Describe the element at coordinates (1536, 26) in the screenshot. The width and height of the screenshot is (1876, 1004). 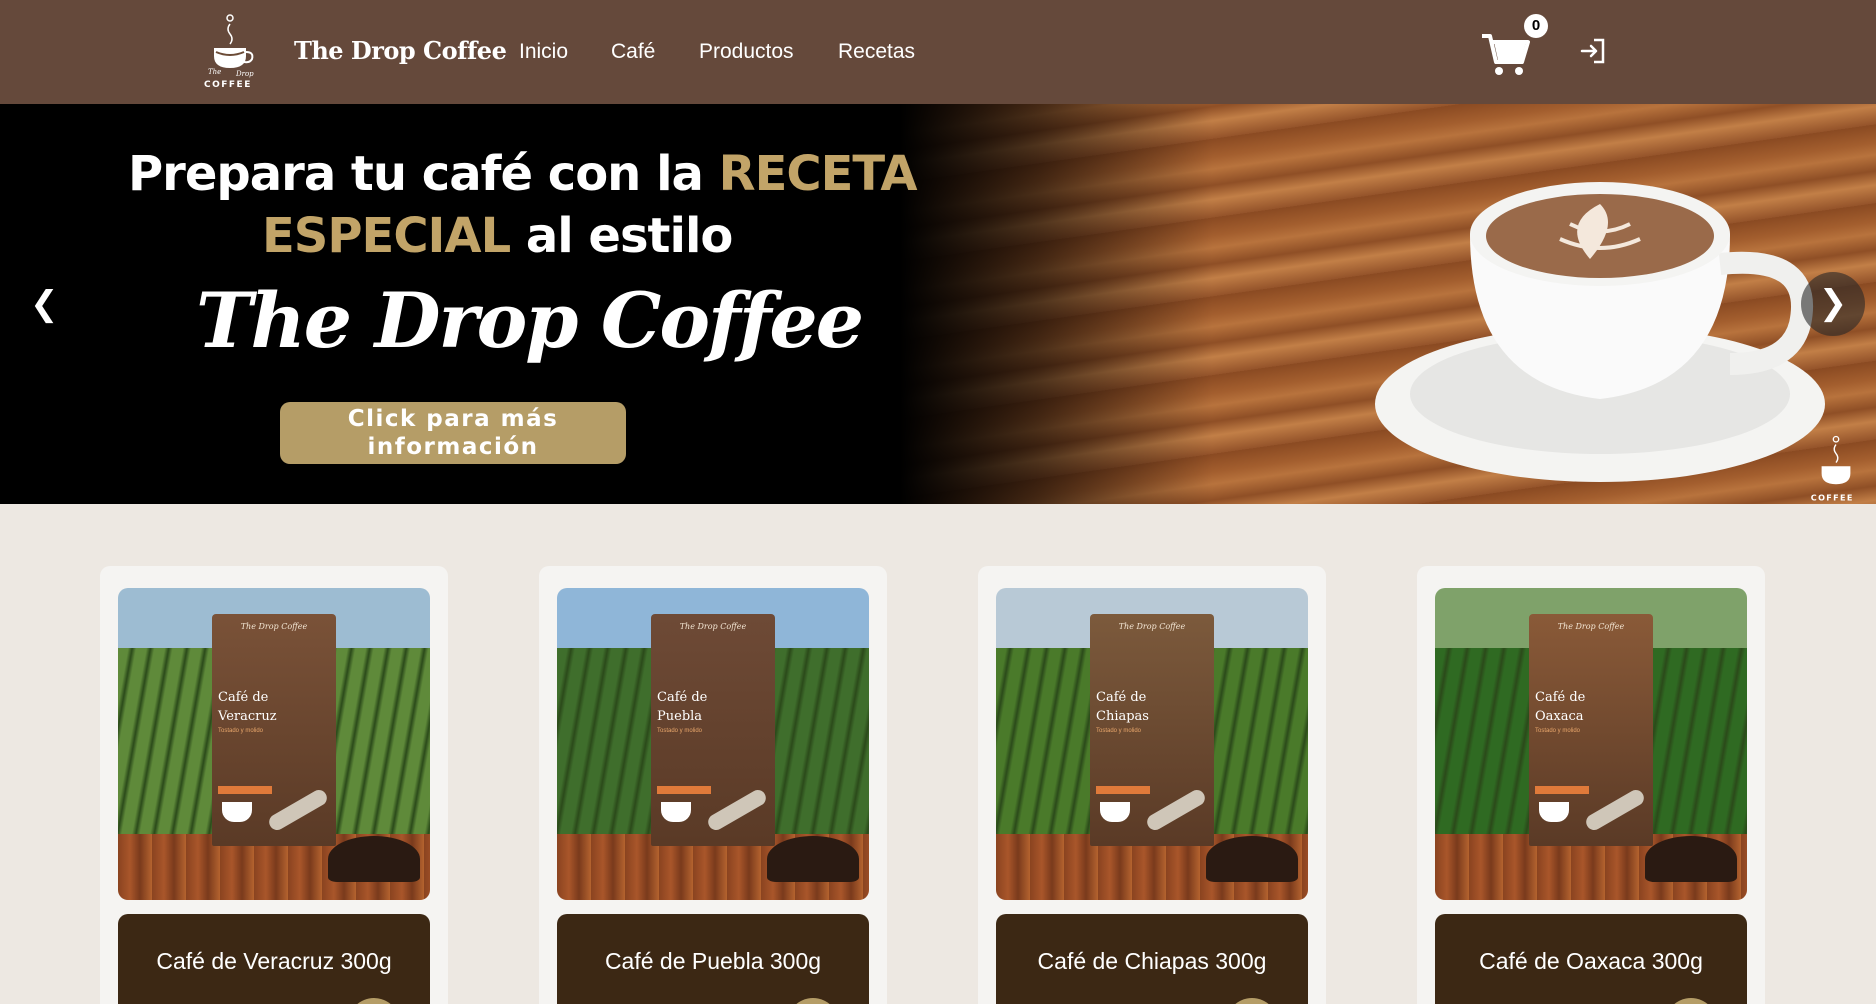
I see `cart-count-badge: 0` at that location.